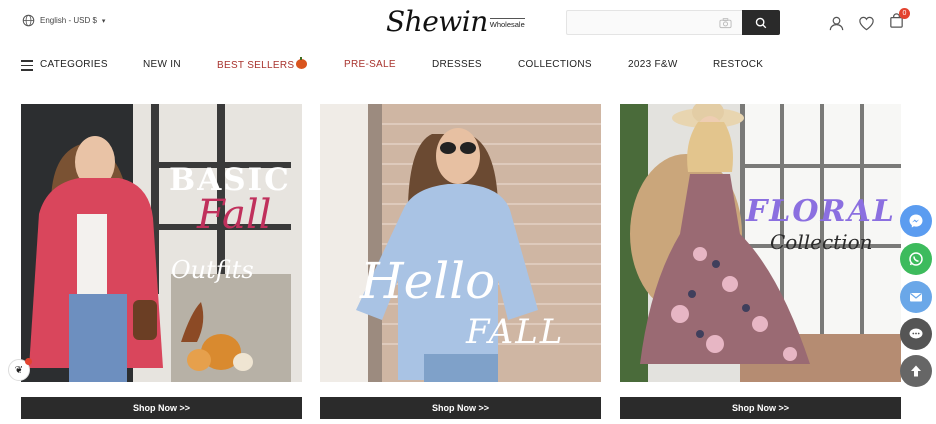  Describe the element at coordinates (234, 215) in the screenshot. I see `banner-1-script: Fall` at that location.